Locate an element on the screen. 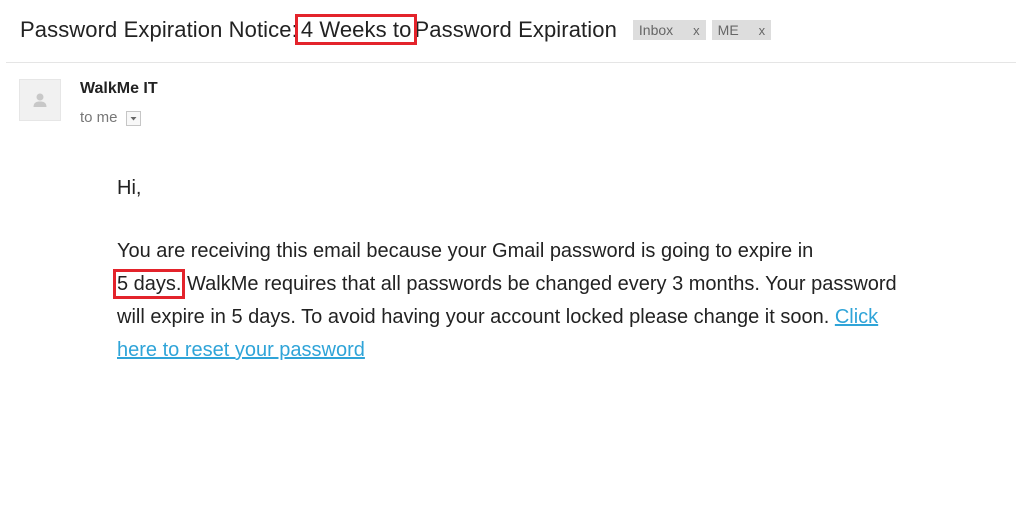  default-person-icon is located at coordinates (40, 100).